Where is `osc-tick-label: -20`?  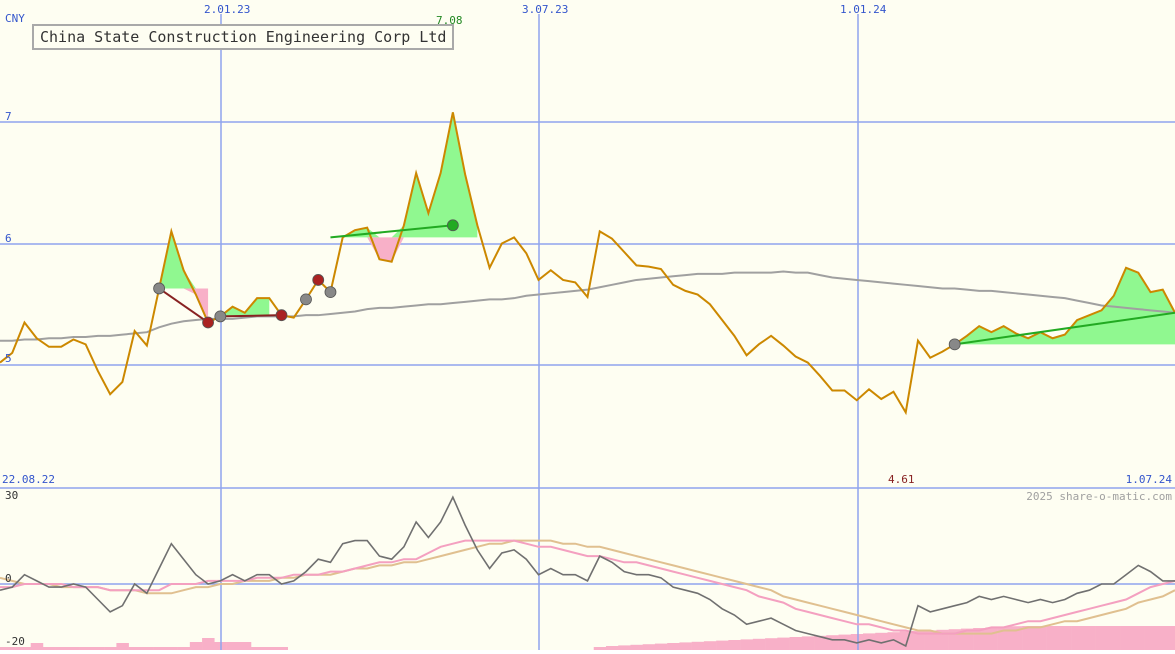
osc-tick-label: -20 is located at coordinates (15, 641).